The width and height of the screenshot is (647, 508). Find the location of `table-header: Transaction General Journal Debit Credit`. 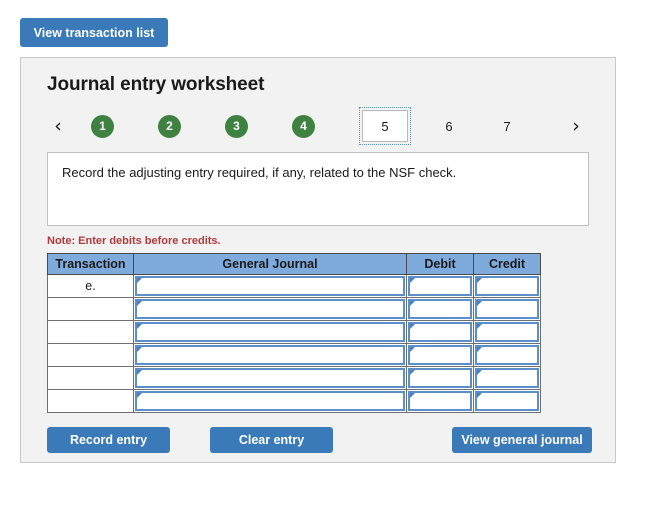

table-header: Transaction General Journal Debit Credit is located at coordinates (294, 264).